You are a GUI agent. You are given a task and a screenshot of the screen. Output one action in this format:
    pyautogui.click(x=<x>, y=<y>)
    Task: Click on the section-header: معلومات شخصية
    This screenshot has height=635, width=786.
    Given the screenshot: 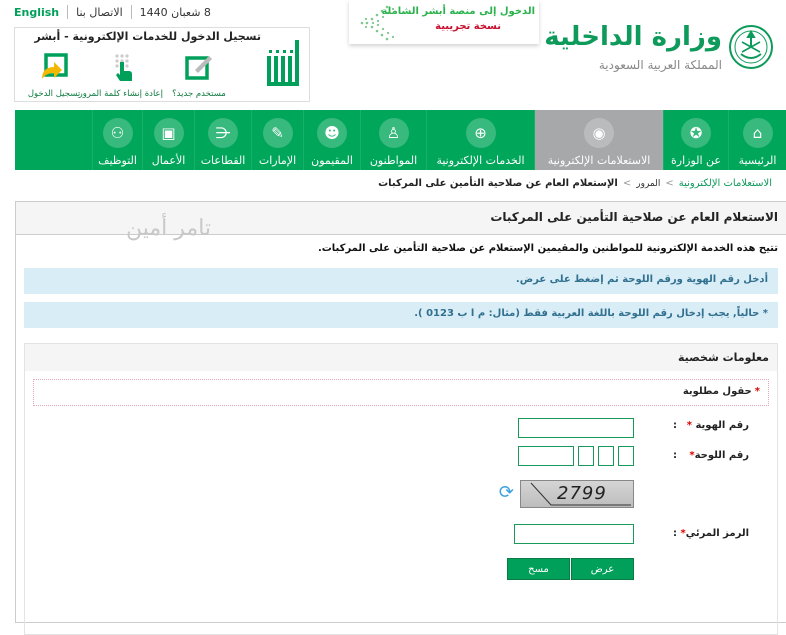 What is the action you would take?
    pyautogui.click(x=401, y=357)
    